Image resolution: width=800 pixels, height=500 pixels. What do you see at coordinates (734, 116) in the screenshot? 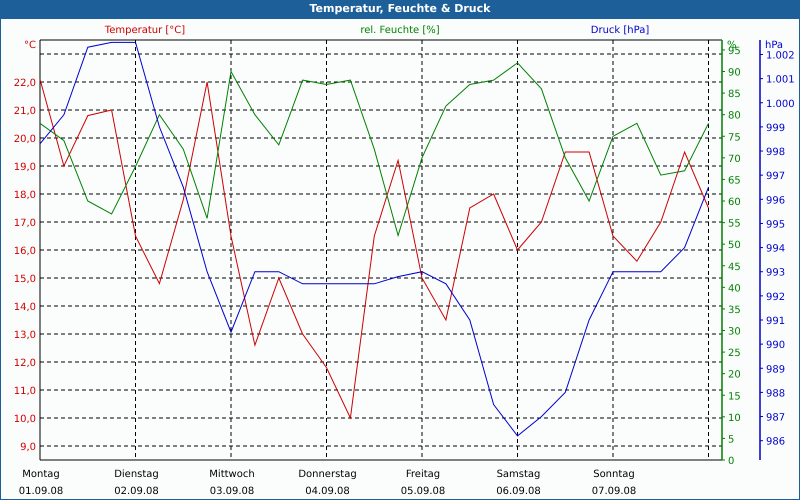
I see `tick-label: 80` at bounding box center [734, 116].